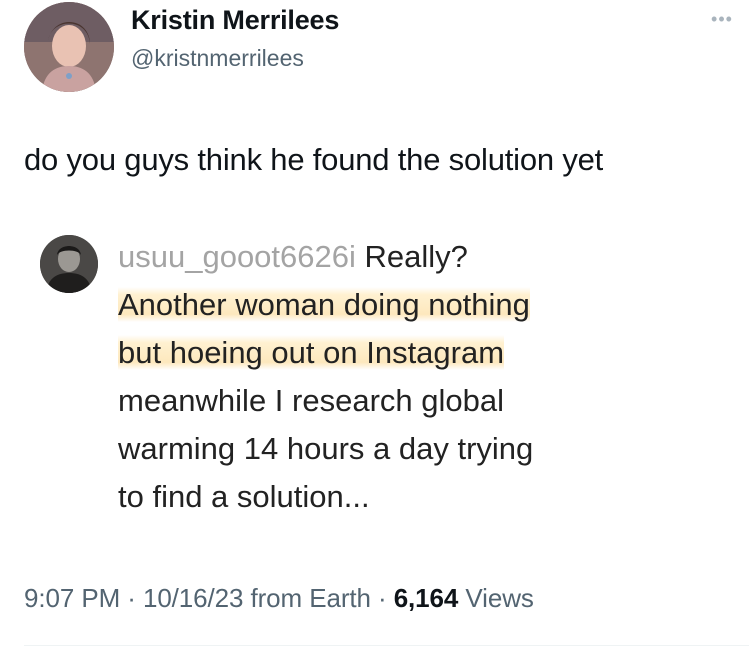 Image resolution: width=749 pixels, height=651 pixels. I want to click on author-display-name: Kristin Merrilees, so click(235, 20).